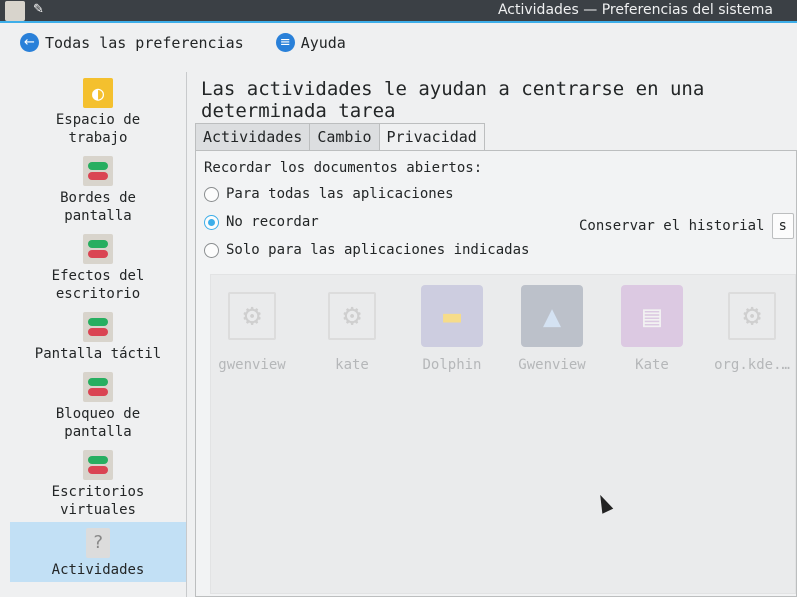 The width and height of the screenshot is (797, 597). I want to click on back-arrow-icon: ←, so click(29, 42).